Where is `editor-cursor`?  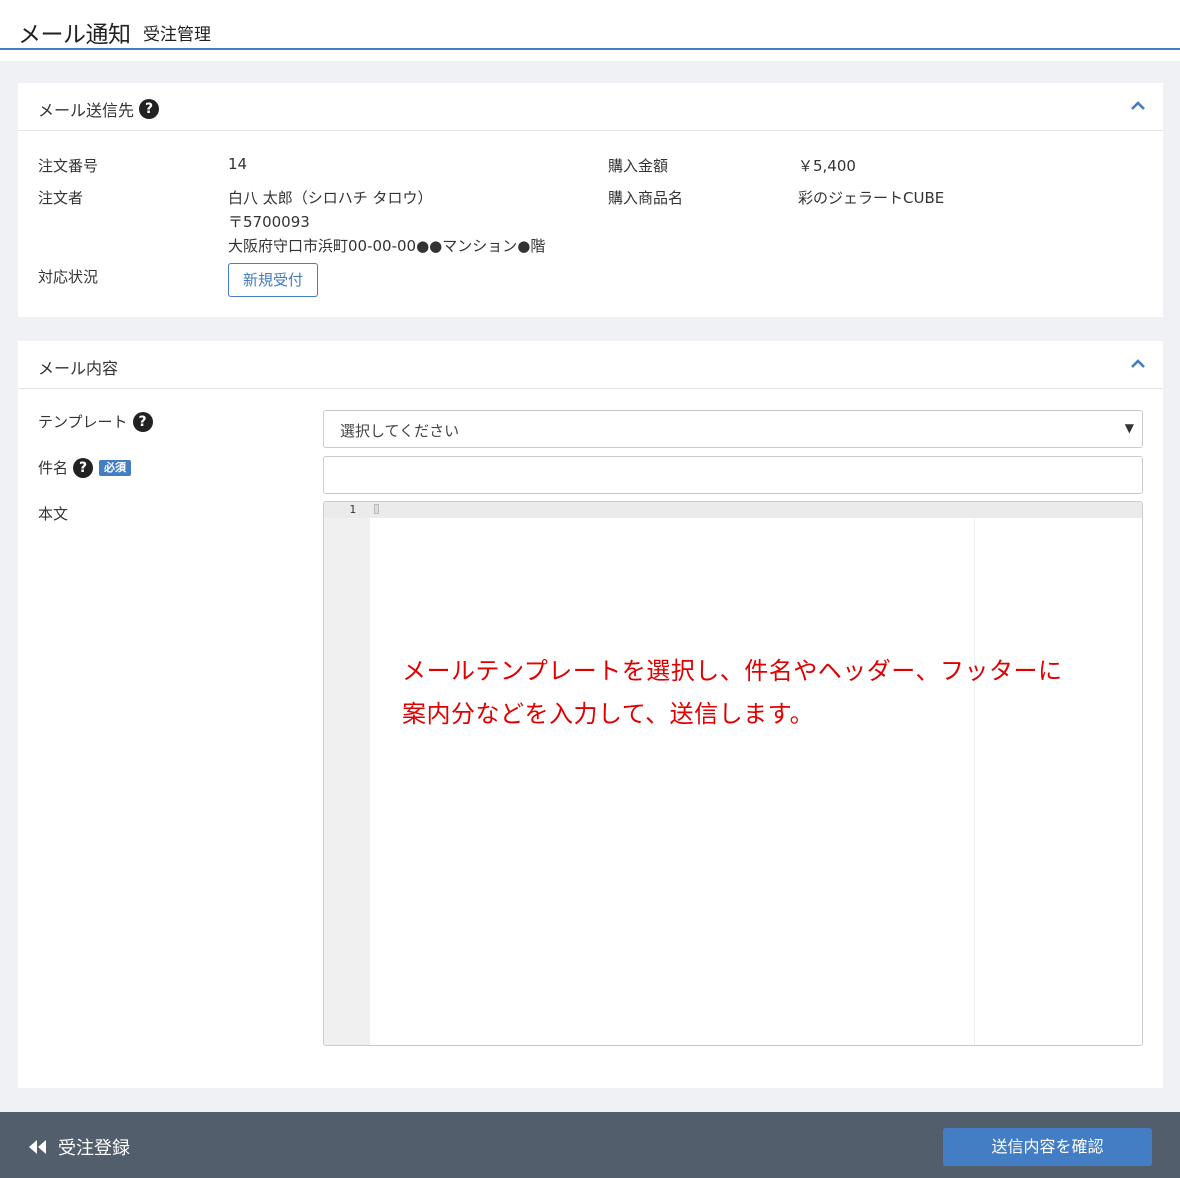
editor-cursor is located at coordinates (376, 509).